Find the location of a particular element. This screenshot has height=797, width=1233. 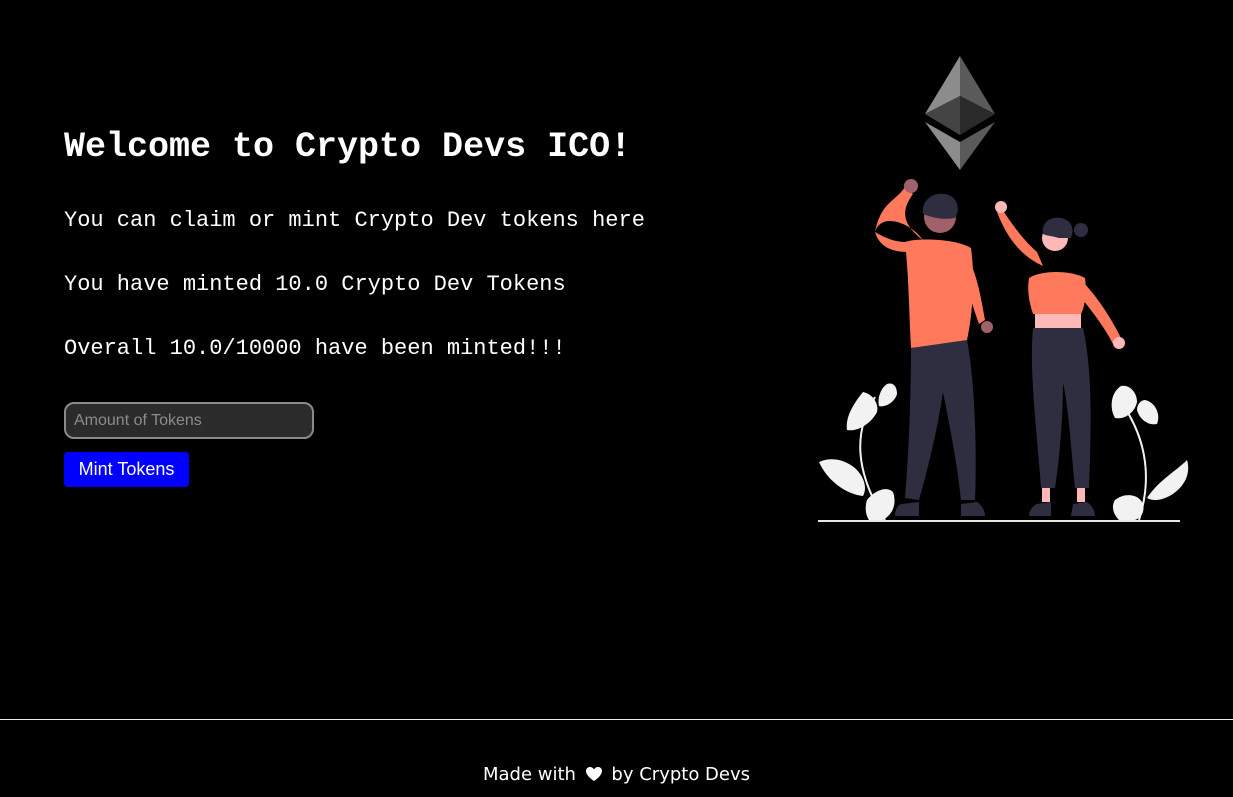

footer-suffix: by Crypto Devs is located at coordinates (681, 774).